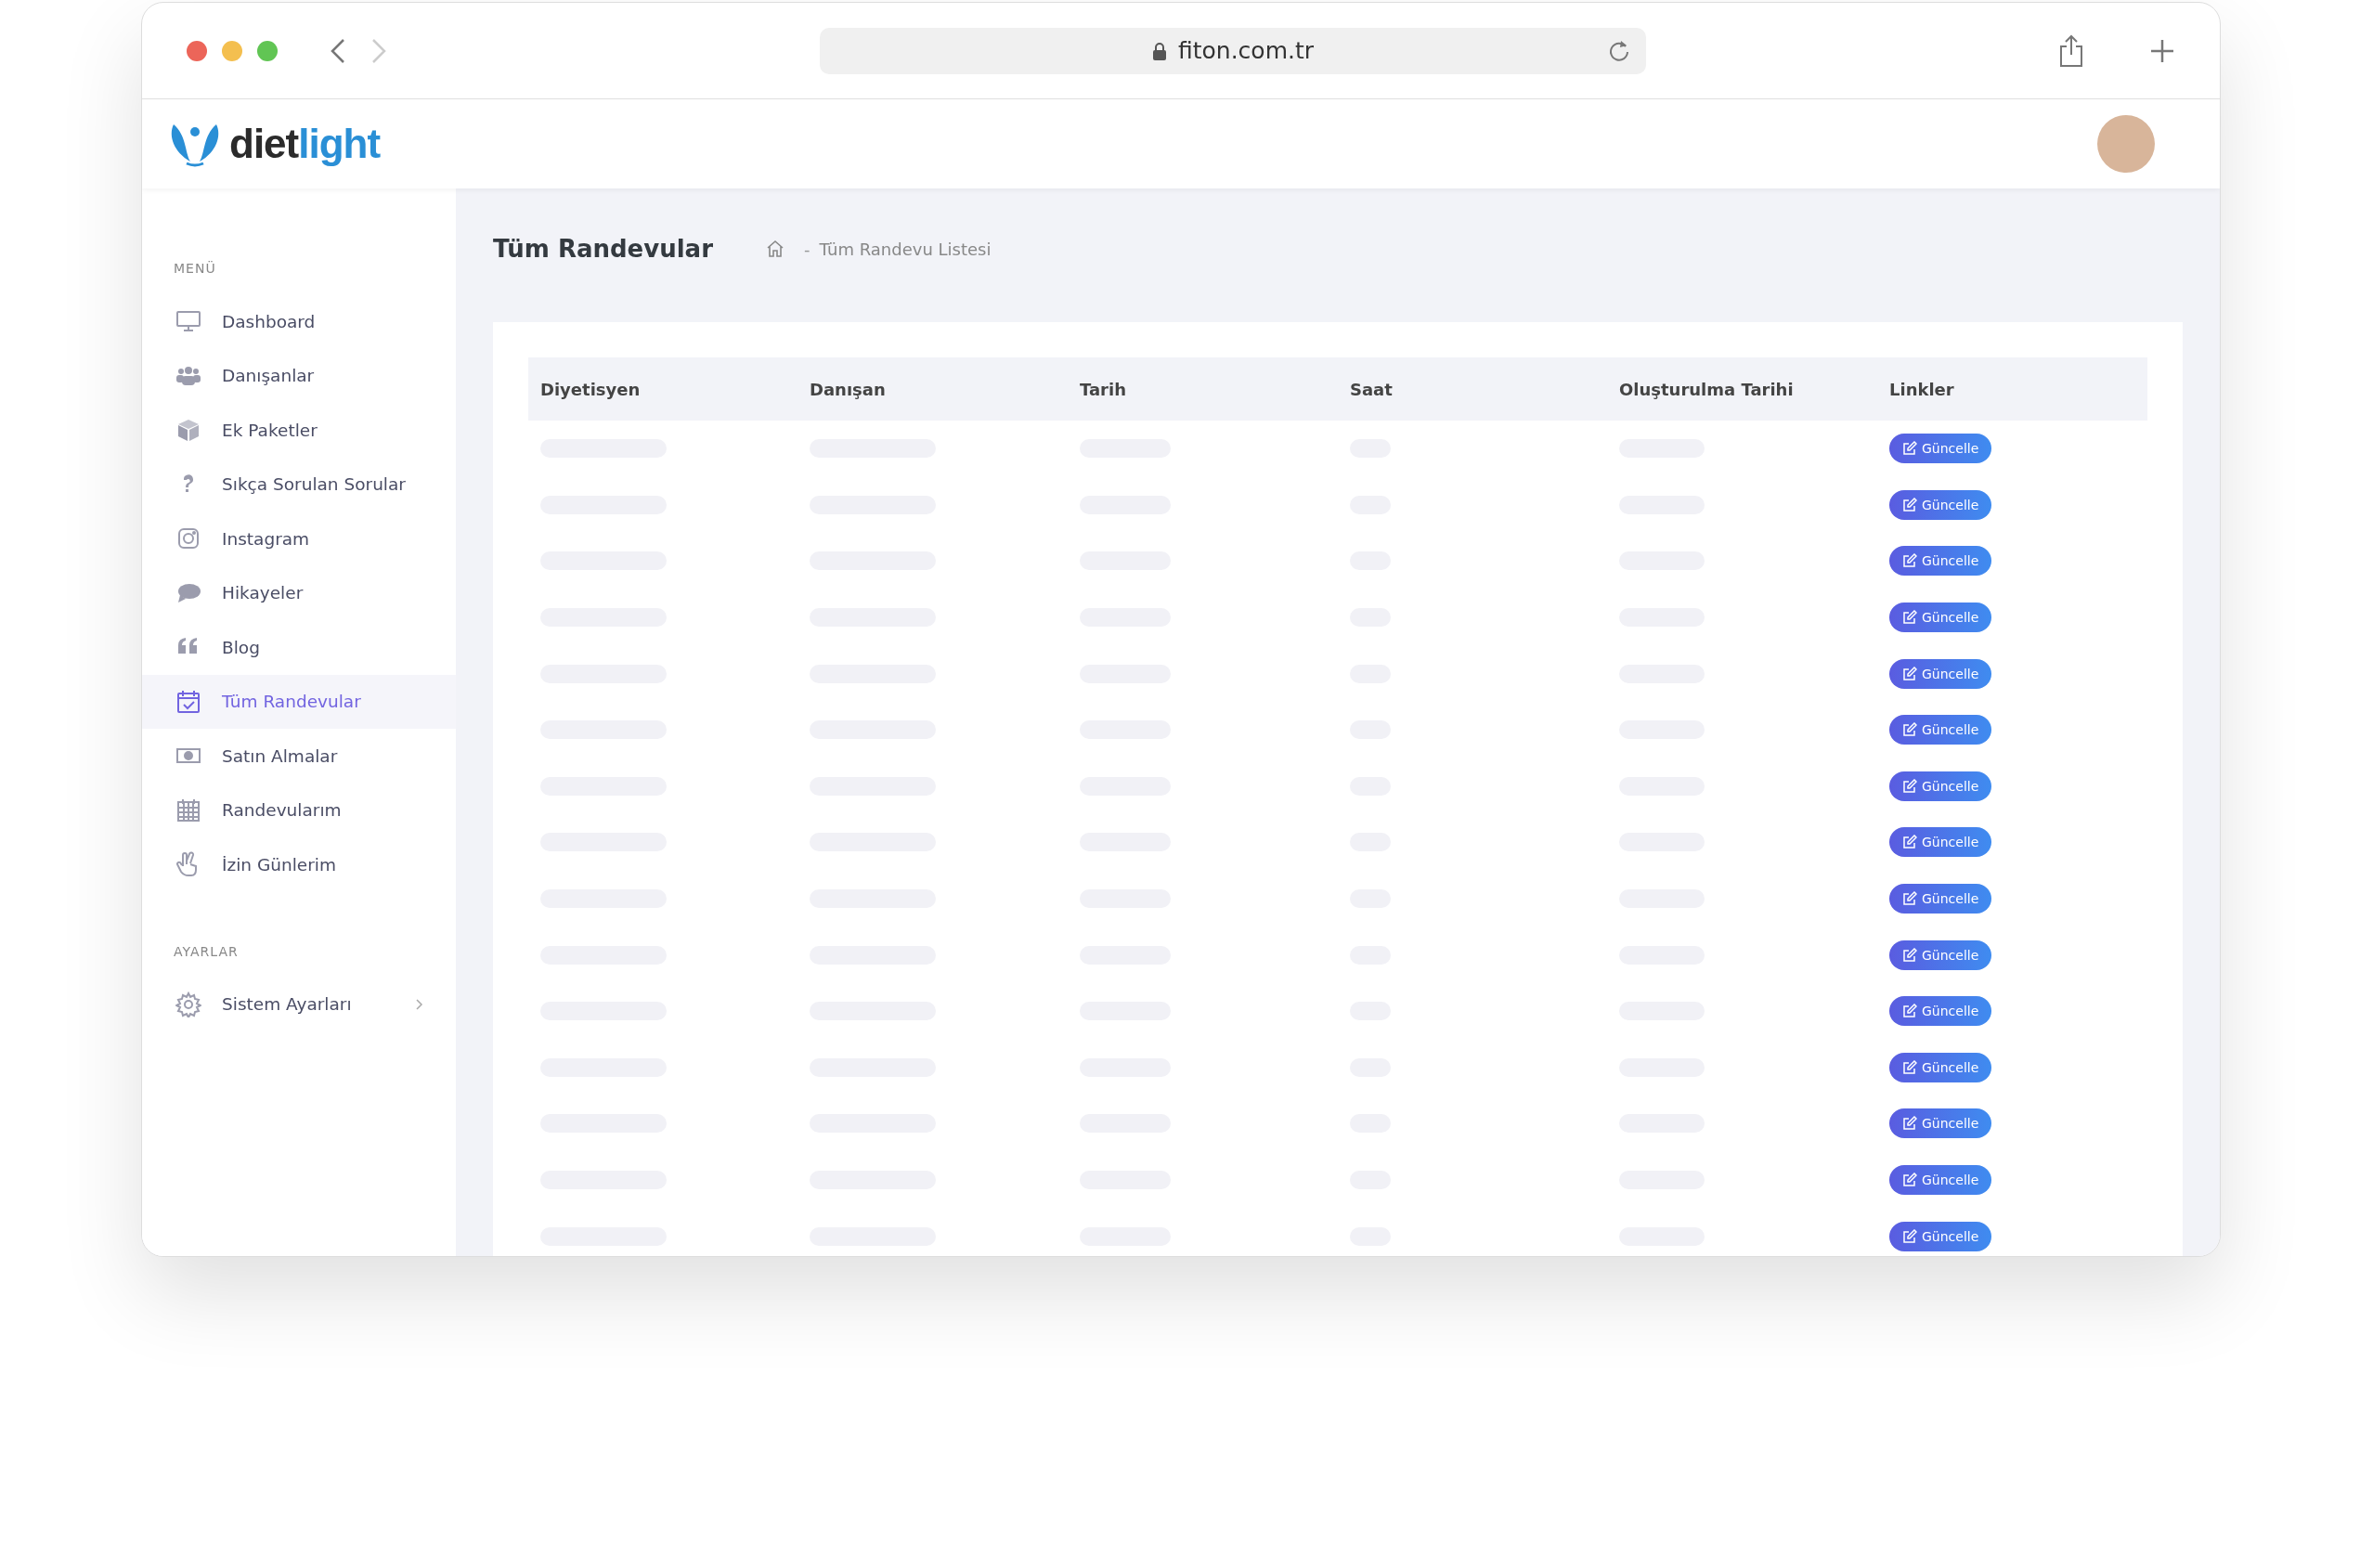  What do you see at coordinates (299, 864) in the screenshot?
I see `sidebar-item: İzin Günlerim` at bounding box center [299, 864].